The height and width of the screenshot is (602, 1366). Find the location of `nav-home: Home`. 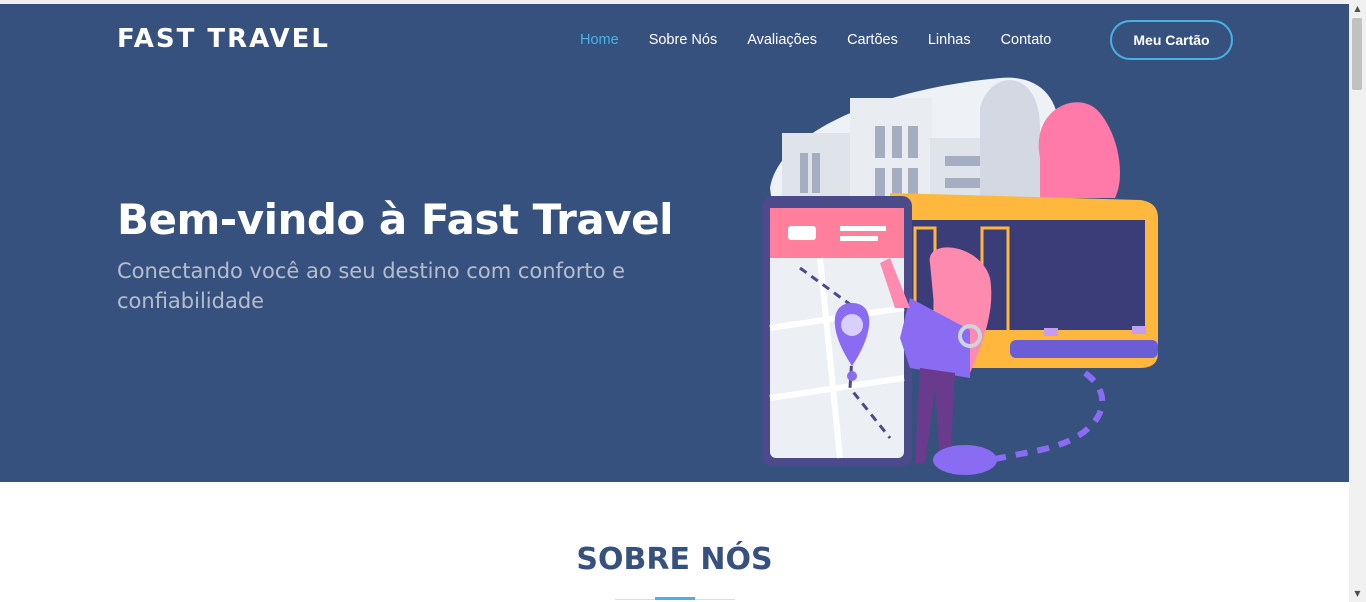

nav-home: Home is located at coordinates (599, 40).